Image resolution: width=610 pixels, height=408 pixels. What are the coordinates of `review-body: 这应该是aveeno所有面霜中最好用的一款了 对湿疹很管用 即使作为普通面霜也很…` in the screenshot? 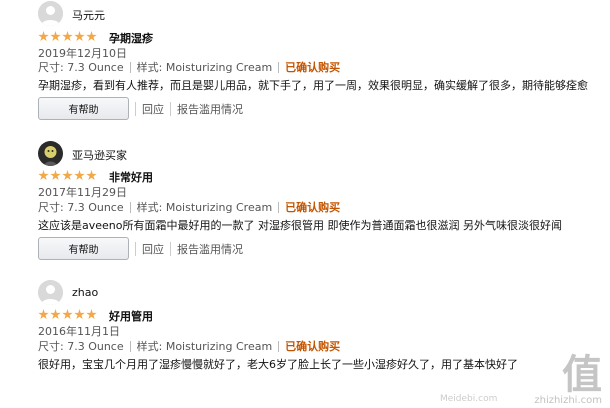 It's located at (300, 225).